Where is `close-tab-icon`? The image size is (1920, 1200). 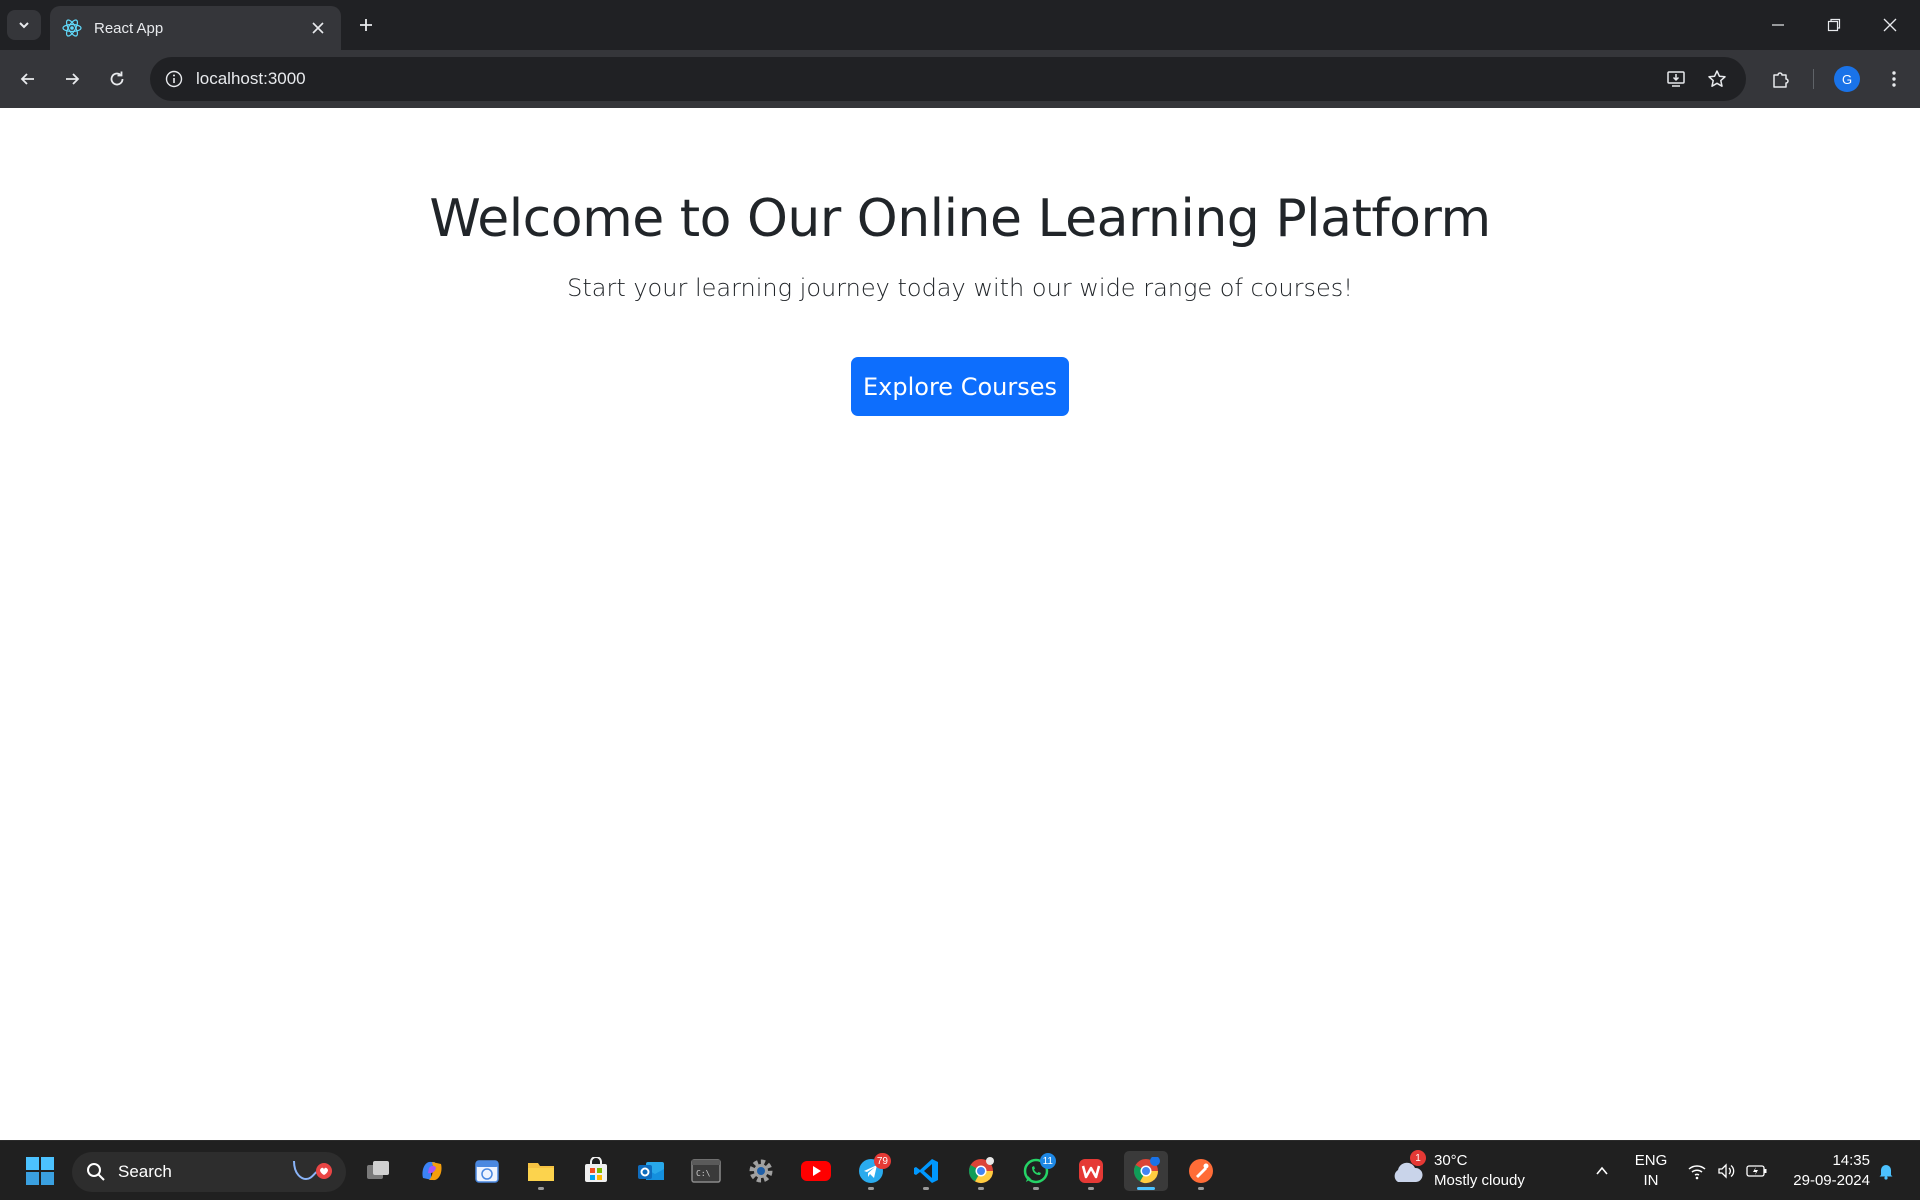 close-tab-icon is located at coordinates (318, 28).